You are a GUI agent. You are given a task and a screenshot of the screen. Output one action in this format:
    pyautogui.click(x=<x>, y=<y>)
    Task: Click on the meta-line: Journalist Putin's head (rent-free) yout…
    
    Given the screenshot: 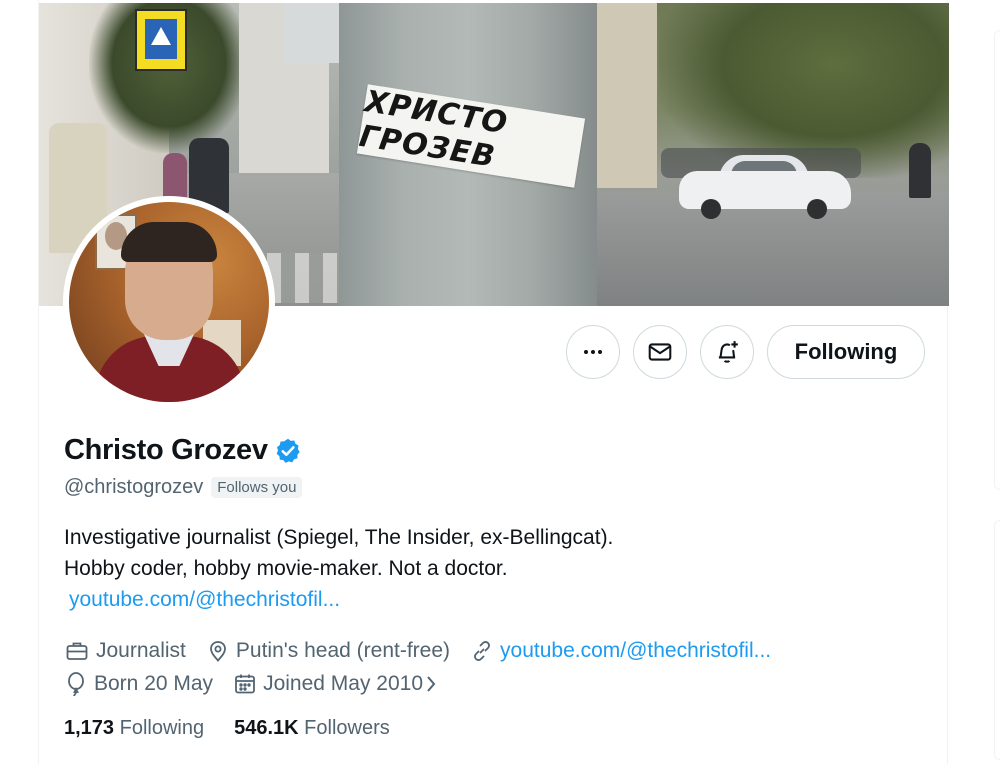 What is the action you would take?
    pyautogui.click(x=427, y=650)
    